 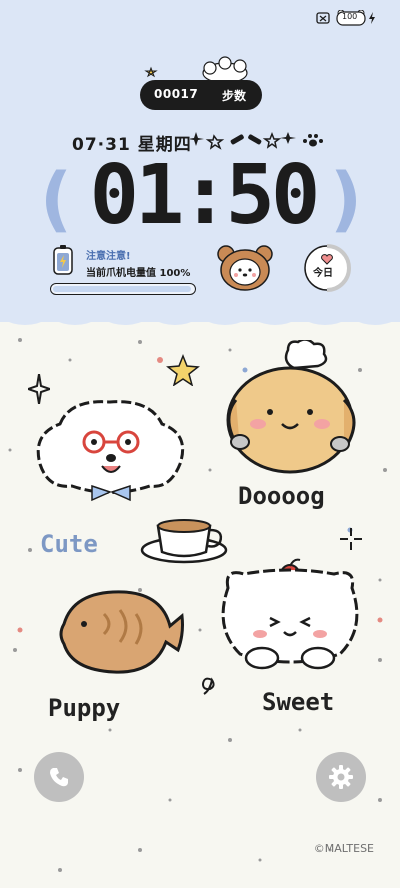 I want to click on clock-time: 01:50, so click(x=205, y=195).